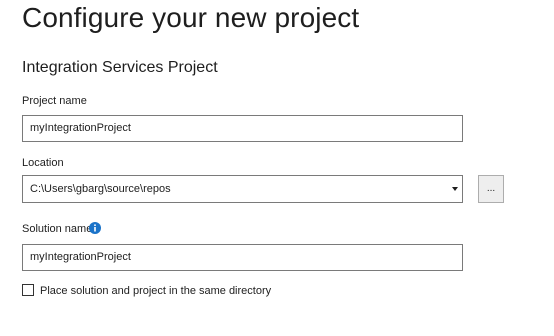 Image resolution: width=554 pixels, height=336 pixels. What do you see at coordinates (43, 163) in the screenshot?
I see `location-label: Location` at bounding box center [43, 163].